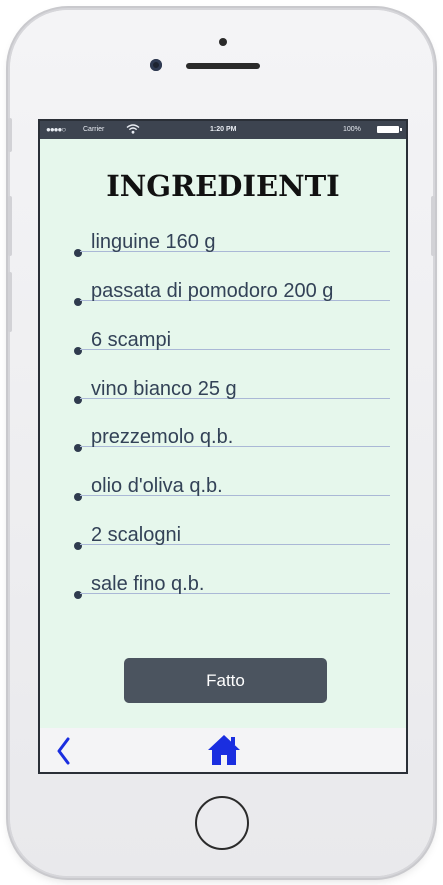  Describe the element at coordinates (131, 340) in the screenshot. I see `ingredient-text: 6 scampi` at that location.